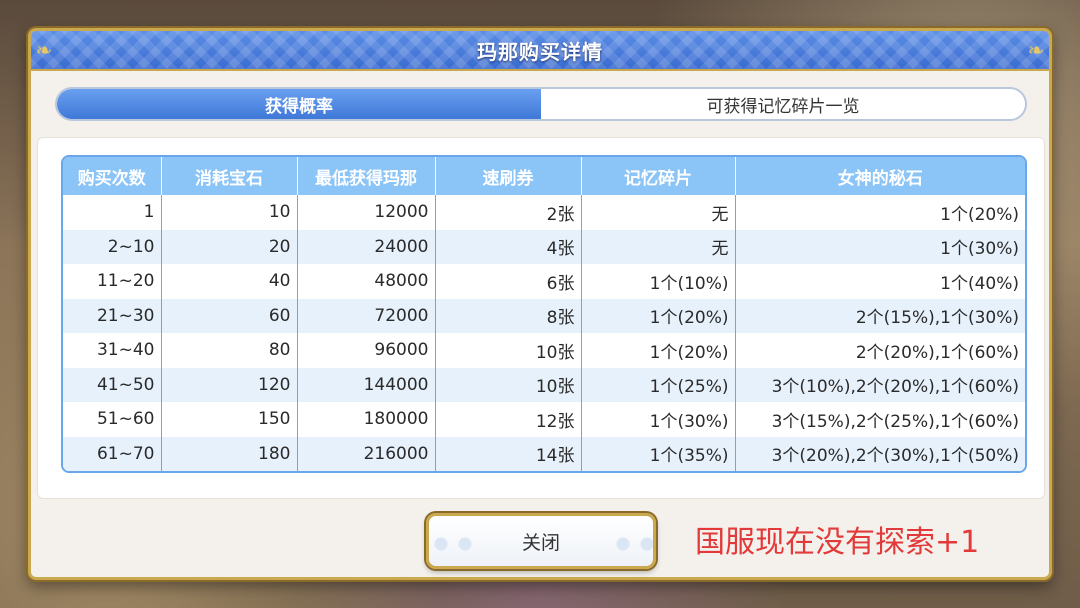 Image resolution: width=1080 pixels, height=608 pixels. I want to click on tab-probability: 获得概率, so click(299, 104).